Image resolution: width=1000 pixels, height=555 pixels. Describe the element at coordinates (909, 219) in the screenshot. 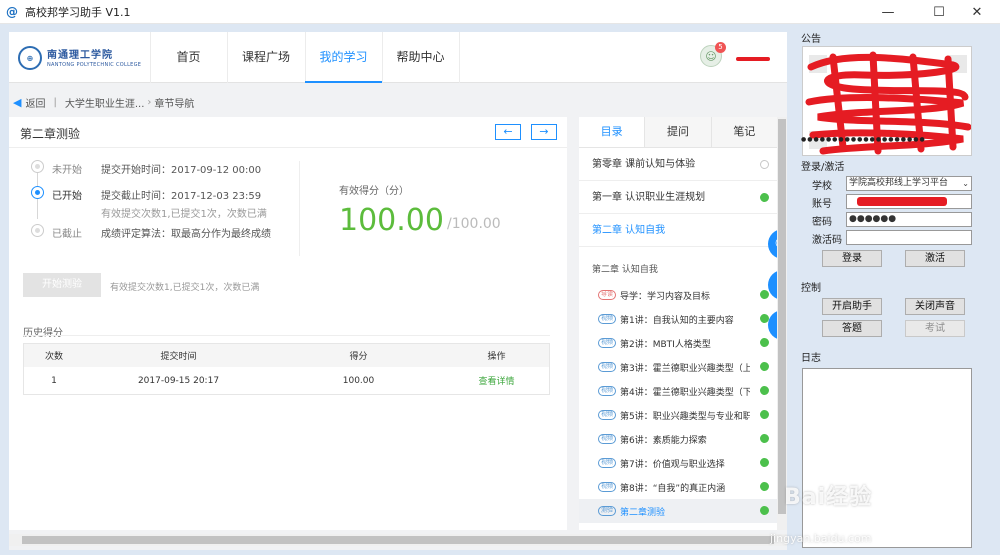

I see `password-field: ●●●●●●` at that location.